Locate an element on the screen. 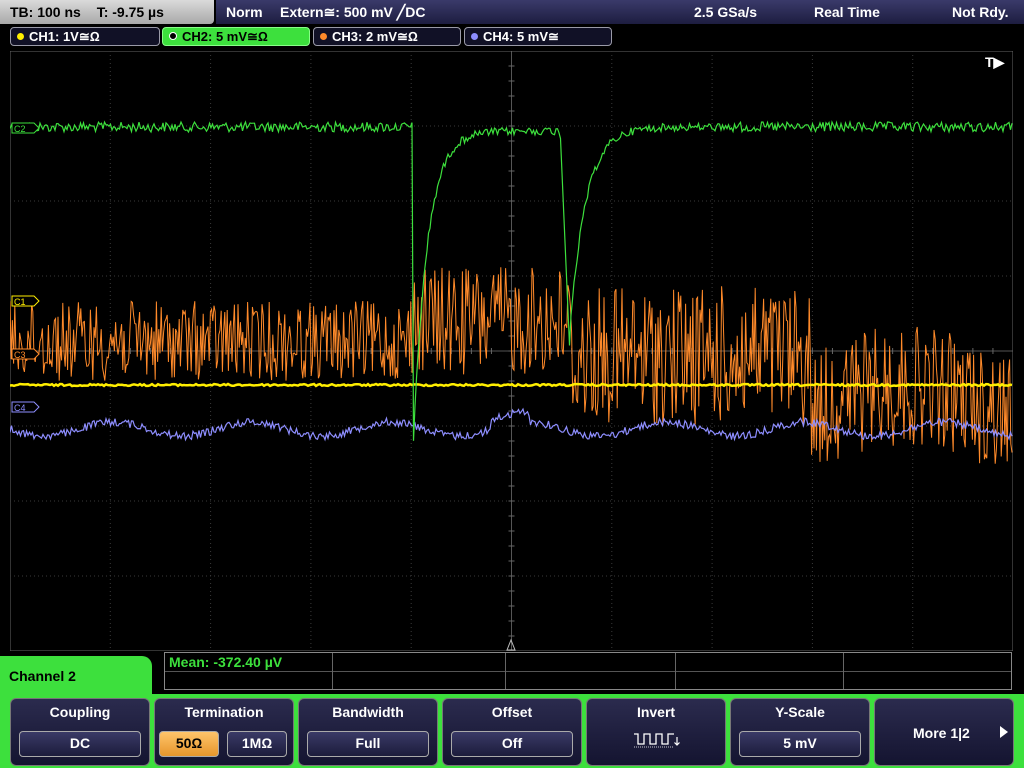 This screenshot has width=1024, height=768. run-state: Not Rdy. is located at coordinates (980, 12).